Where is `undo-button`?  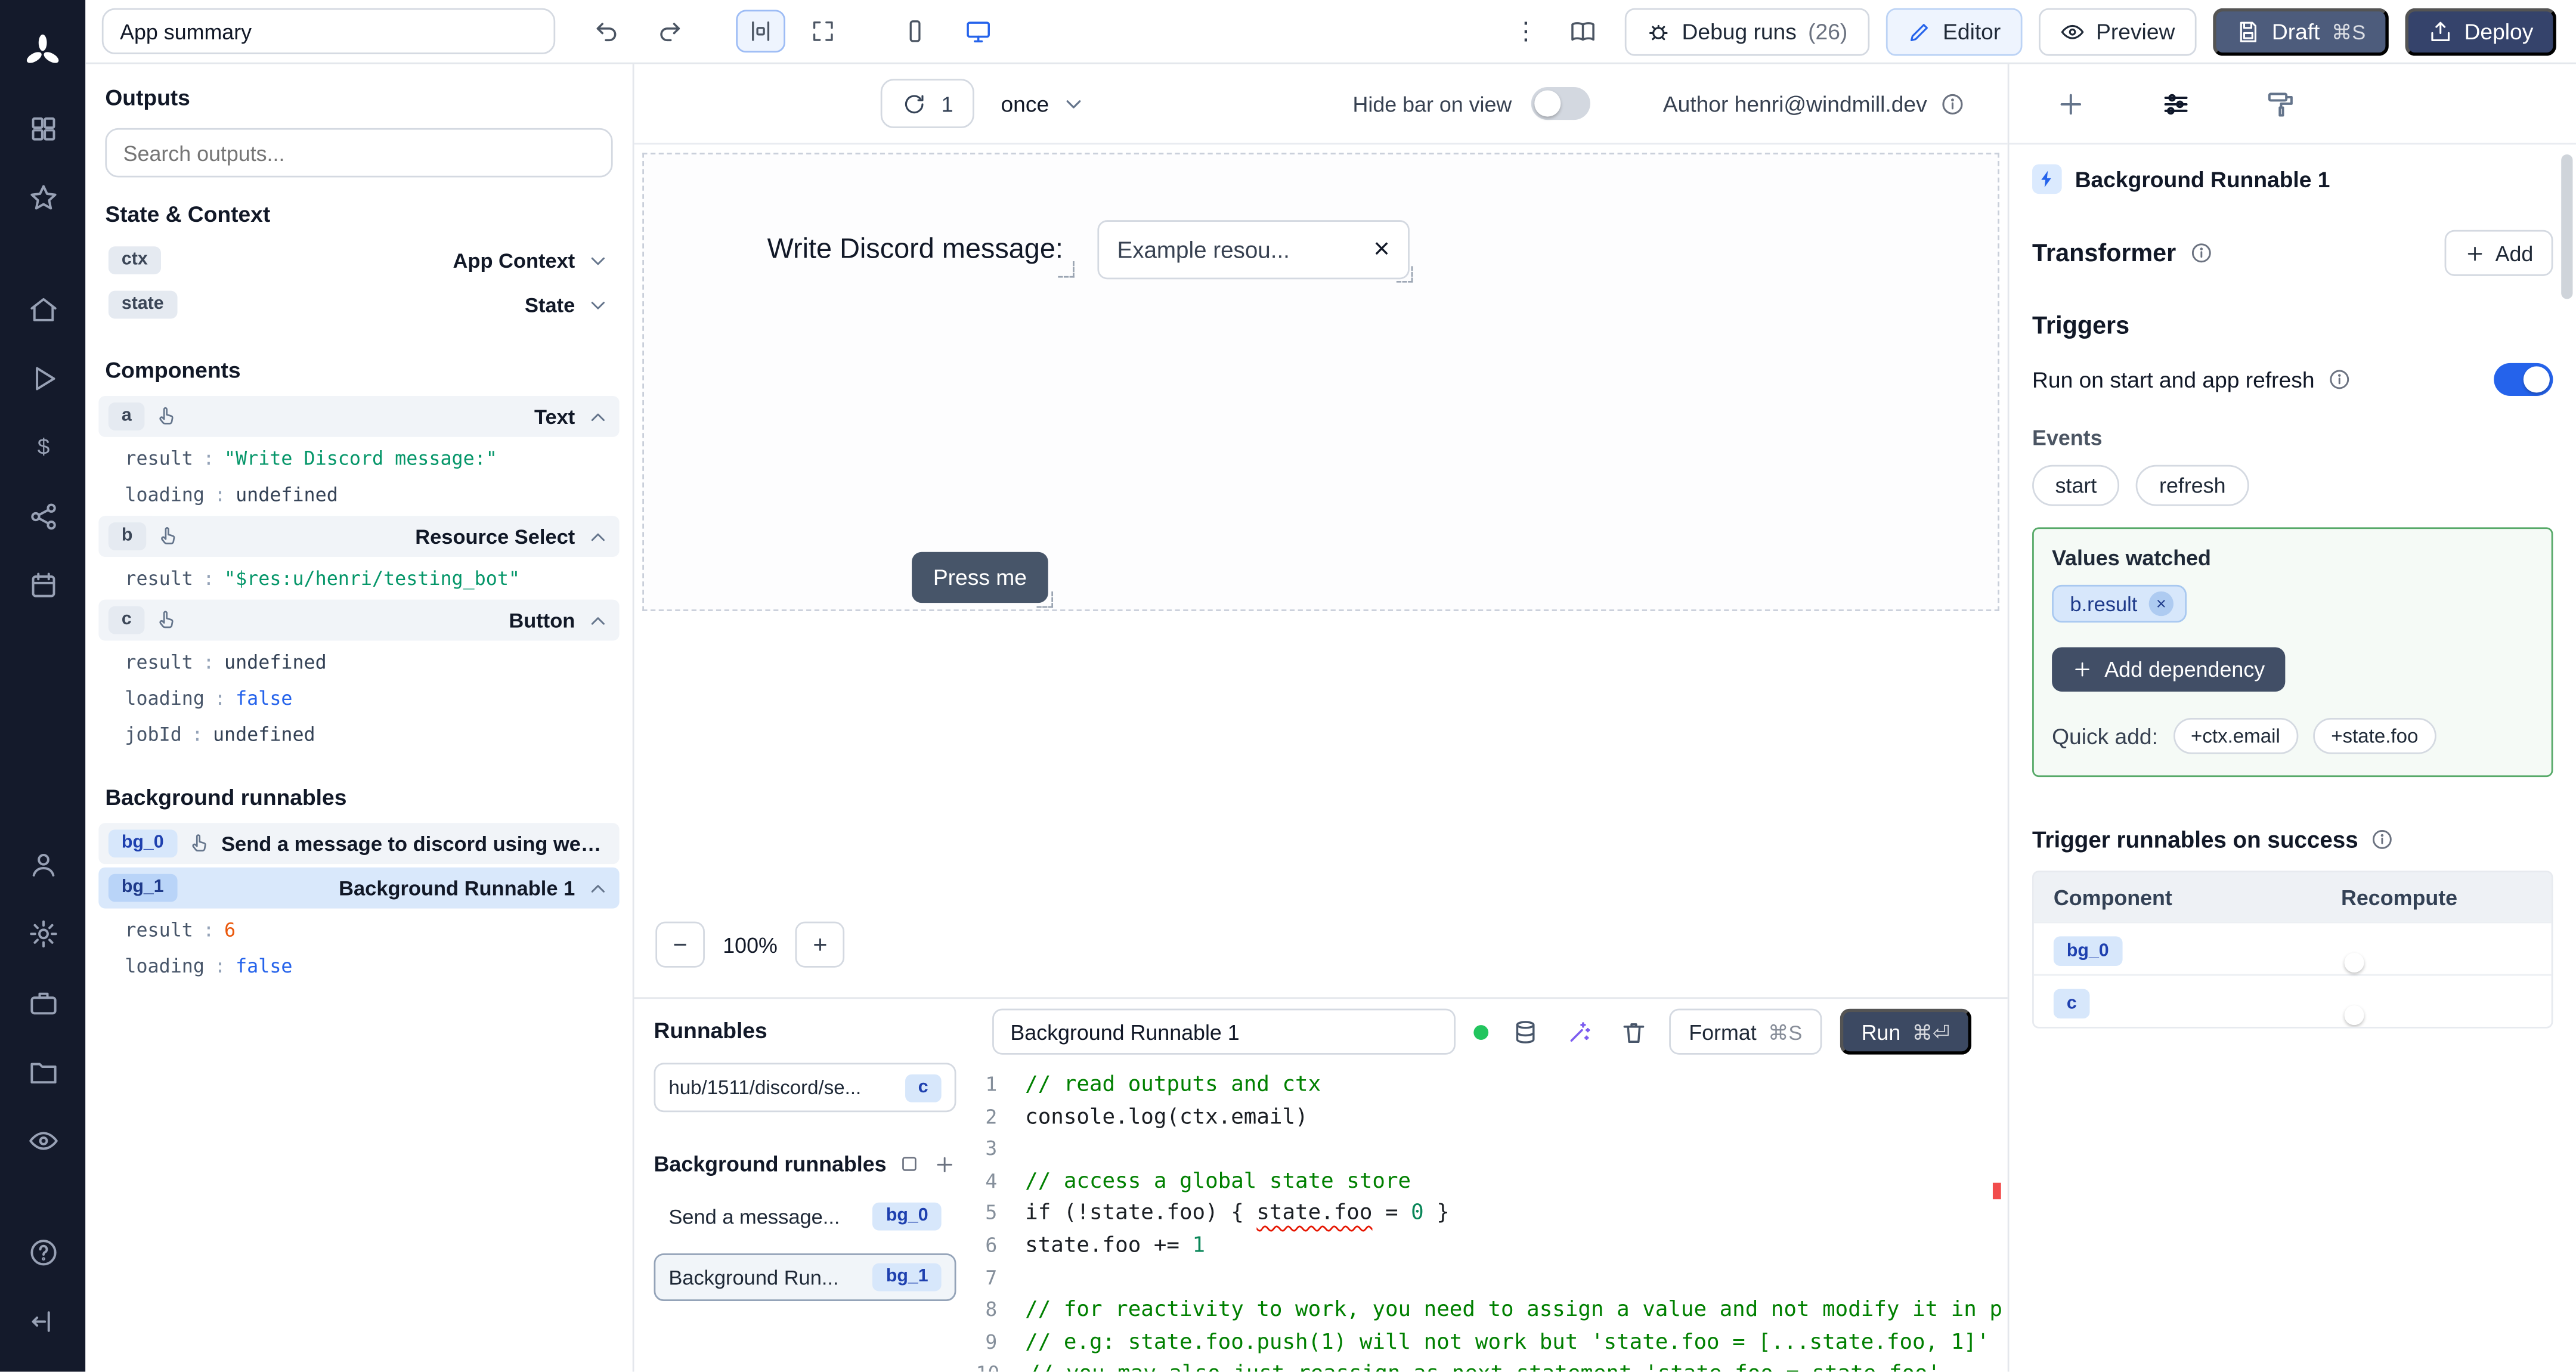 undo-button is located at coordinates (606, 31).